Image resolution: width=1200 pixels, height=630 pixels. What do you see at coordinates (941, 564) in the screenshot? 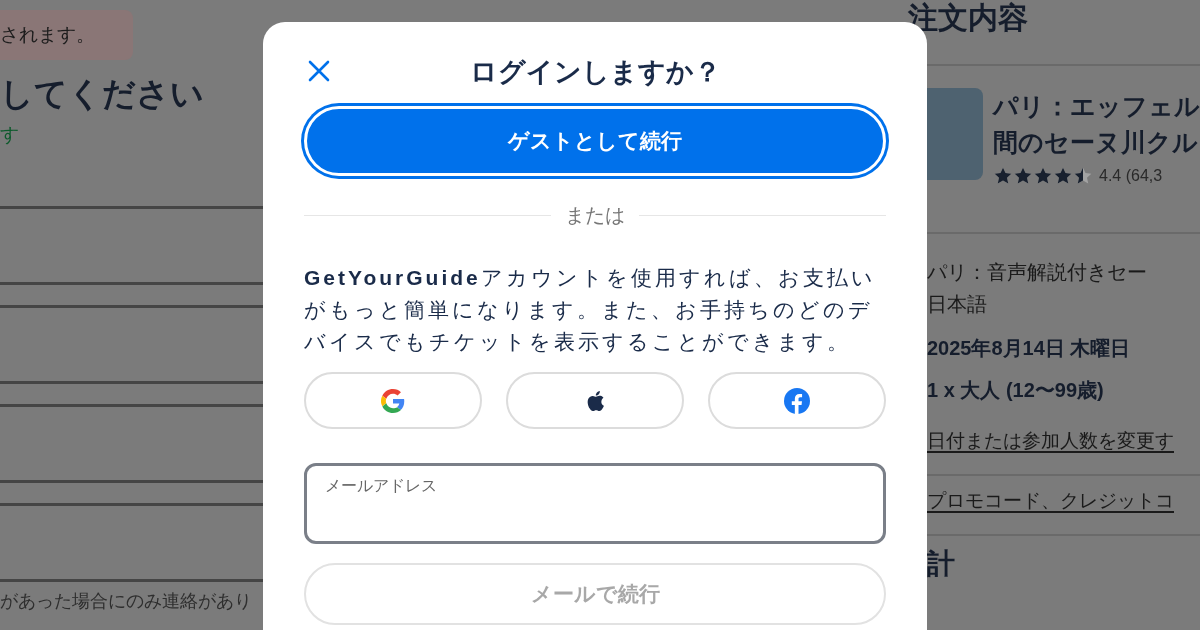
I see `total-heading: 計` at bounding box center [941, 564].